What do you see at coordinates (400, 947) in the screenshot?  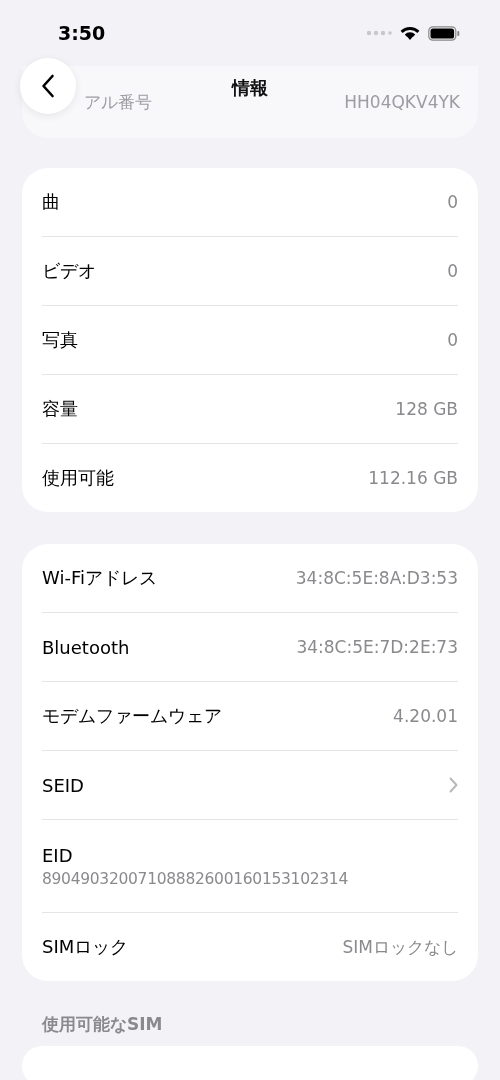 I see `row-value: SIMロックなし` at bounding box center [400, 947].